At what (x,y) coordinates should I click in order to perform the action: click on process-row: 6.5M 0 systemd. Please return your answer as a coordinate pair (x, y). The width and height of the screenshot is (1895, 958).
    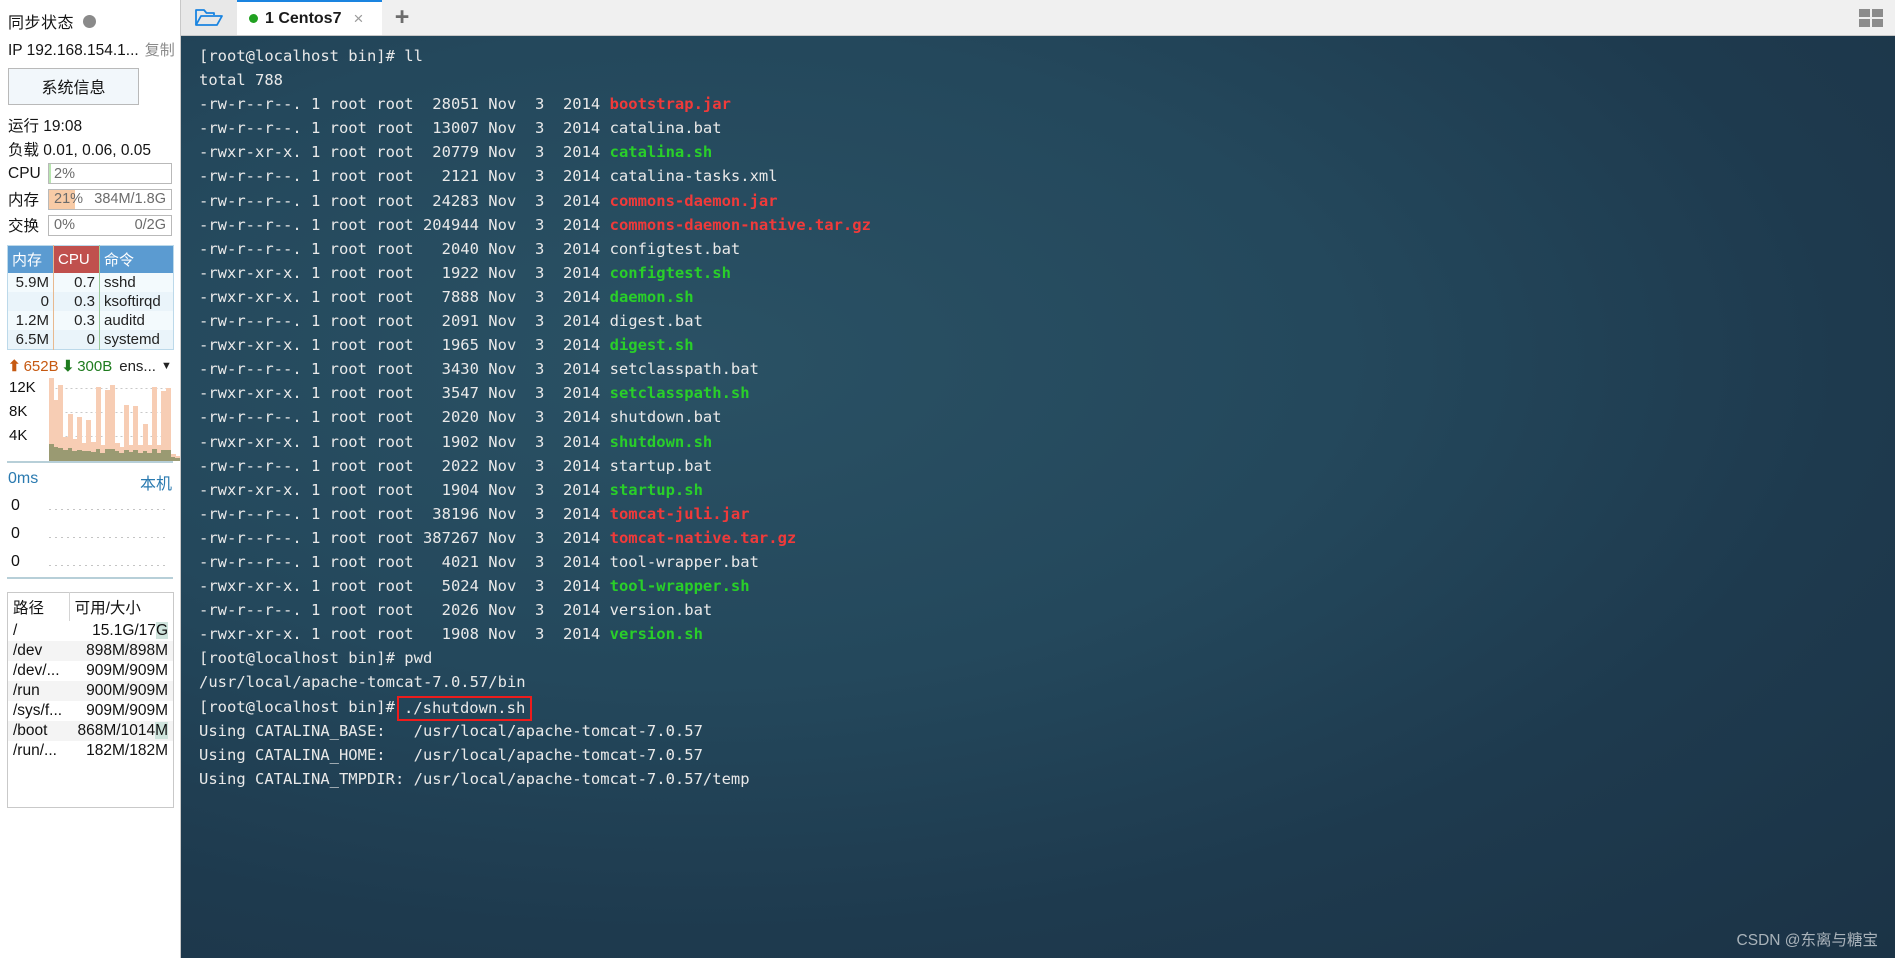
    Looking at the image, I should click on (90, 340).